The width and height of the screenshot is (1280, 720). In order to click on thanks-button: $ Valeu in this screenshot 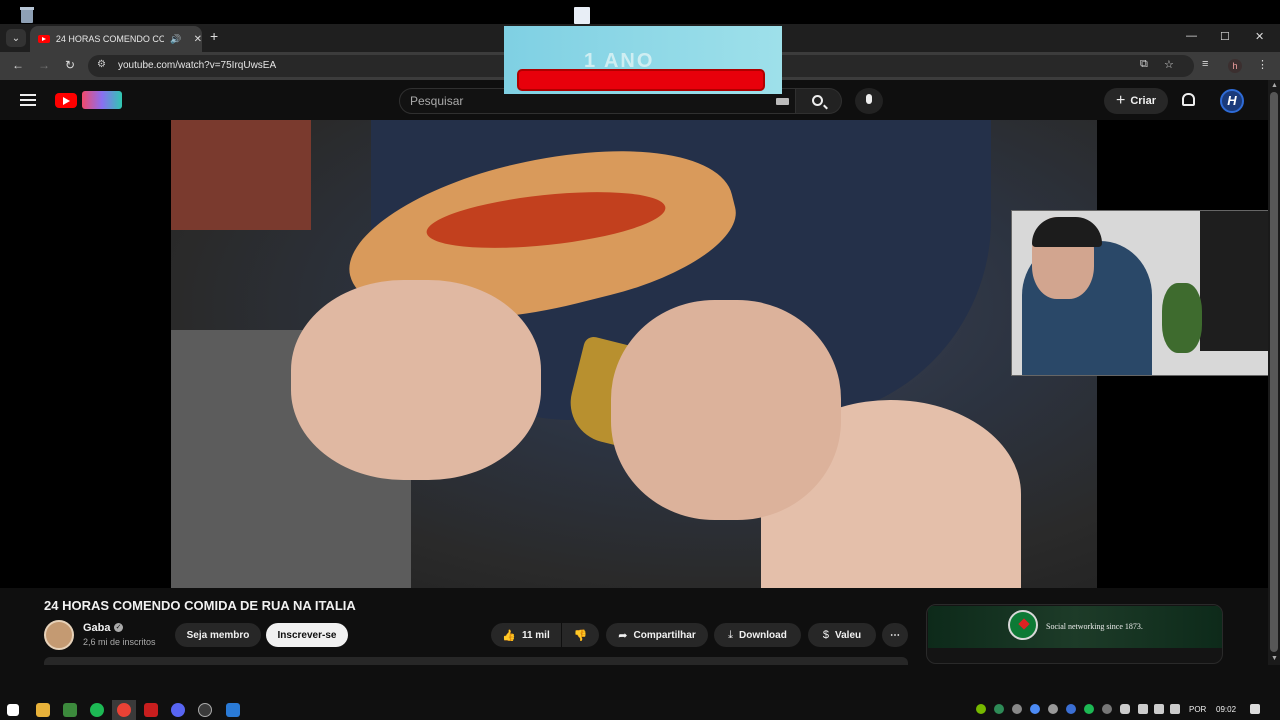, I will do `click(842, 635)`.